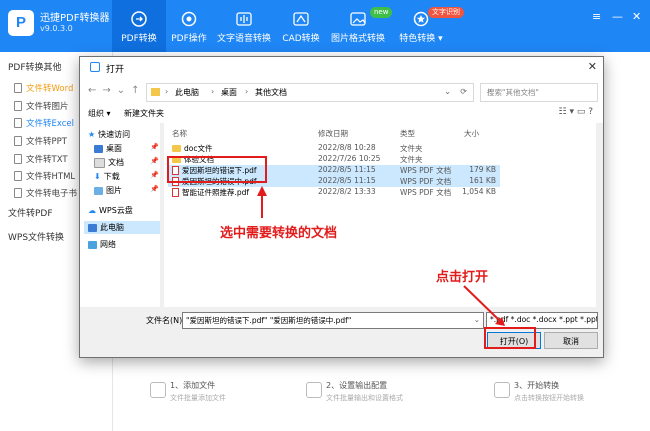 The height and width of the screenshot is (431, 650). Describe the element at coordinates (116, 162) in the screenshot. I see `nav-label: 文档` at that location.